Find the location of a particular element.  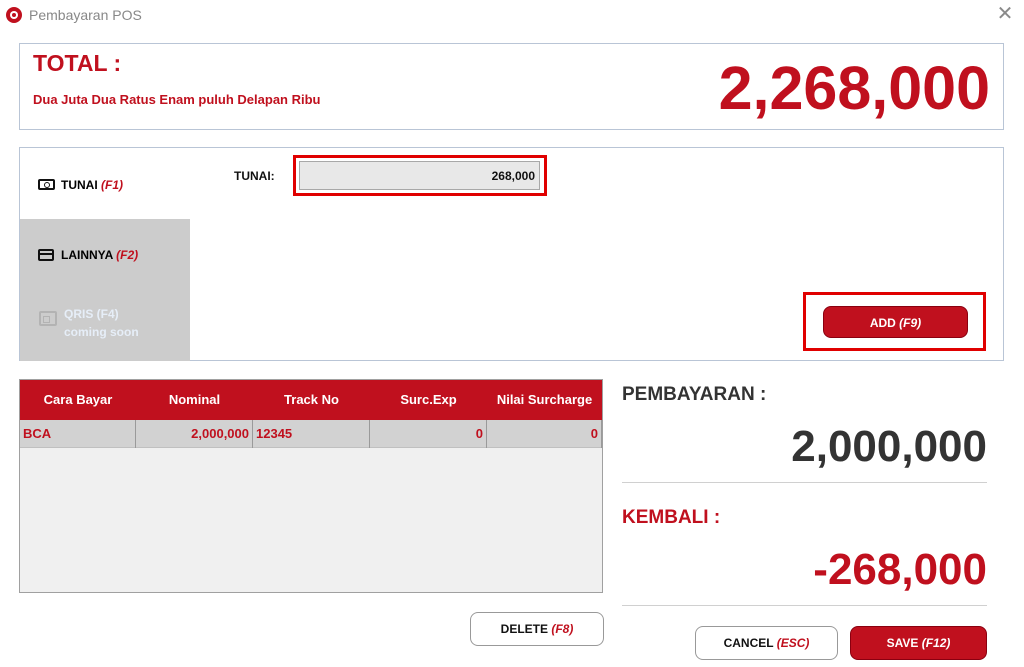

column-header-surc-exp: Surc.Exp is located at coordinates (428, 400).